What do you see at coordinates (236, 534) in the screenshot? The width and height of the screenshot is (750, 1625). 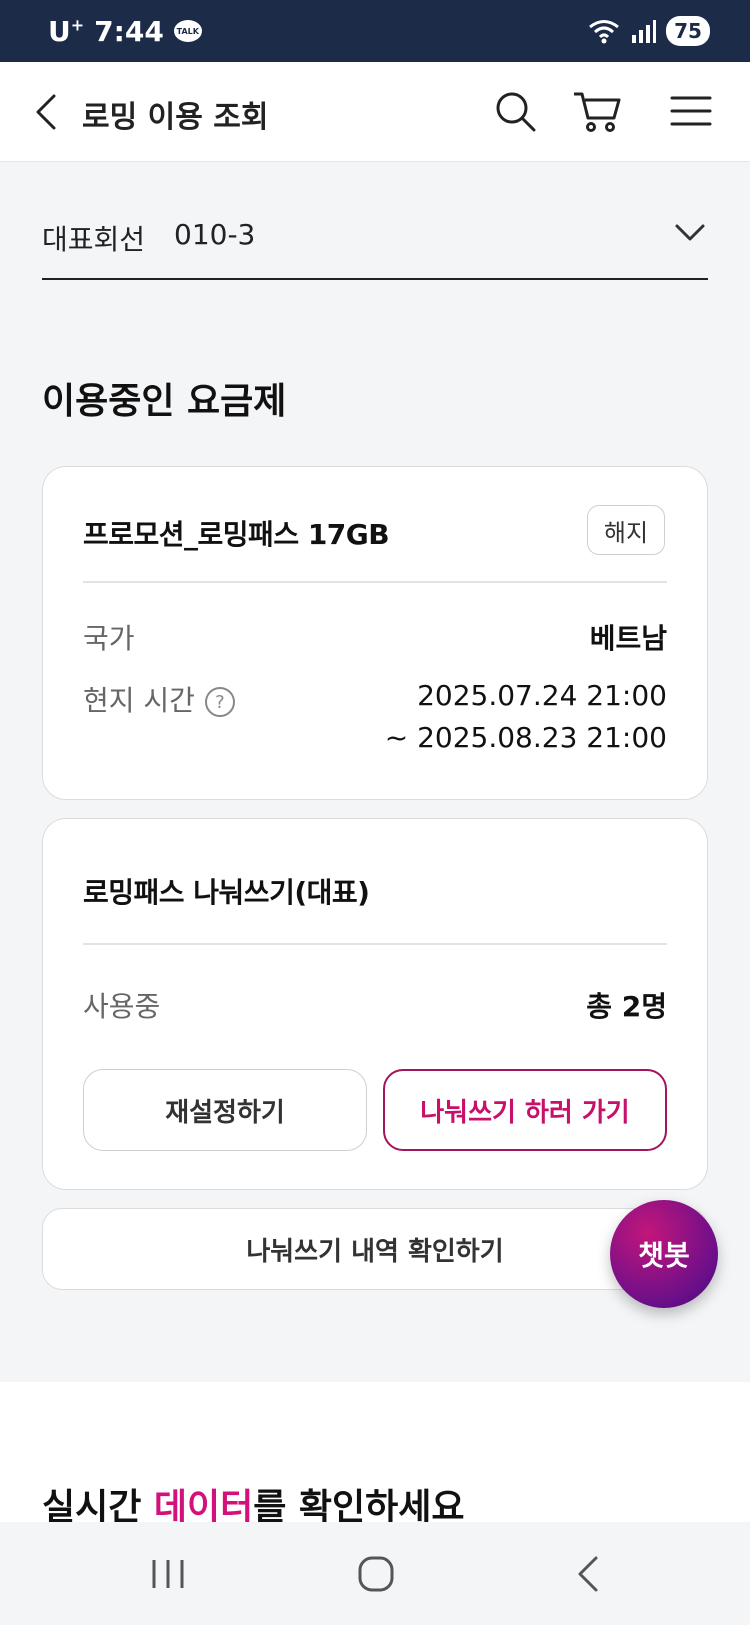 I see `plan-title: 프로모션_로밍패스 17GB` at bounding box center [236, 534].